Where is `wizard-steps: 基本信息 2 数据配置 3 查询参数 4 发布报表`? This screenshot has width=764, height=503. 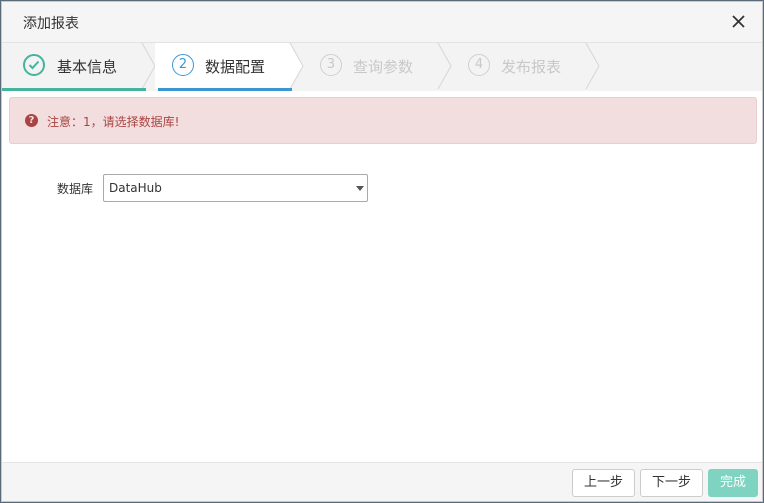
wizard-steps: 基本信息 2 数据配置 3 查询参数 4 发布报表 is located at coordinates (382, 67).